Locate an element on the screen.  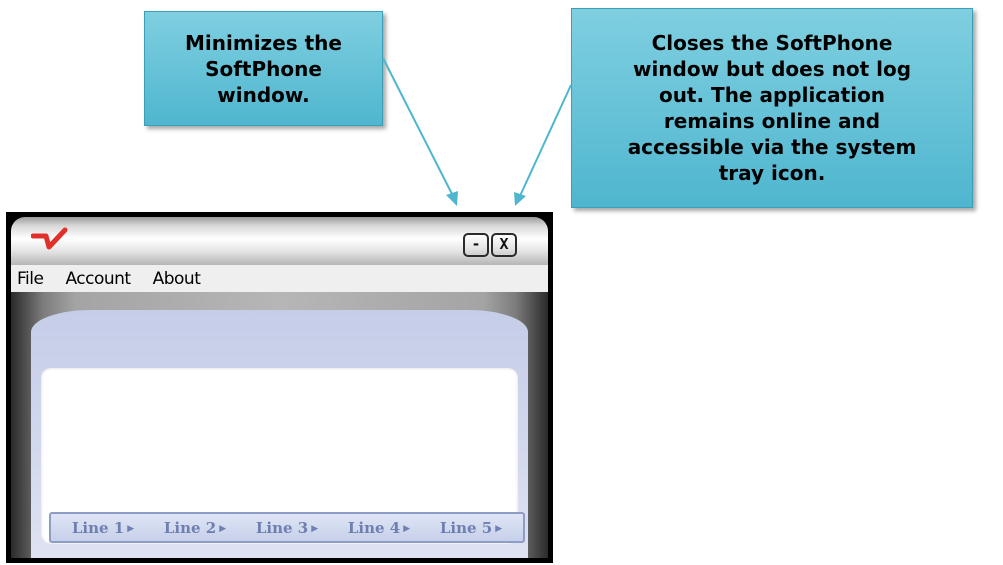
line-1-arrow-icon: ▶ is located at coordinates (131, 528).